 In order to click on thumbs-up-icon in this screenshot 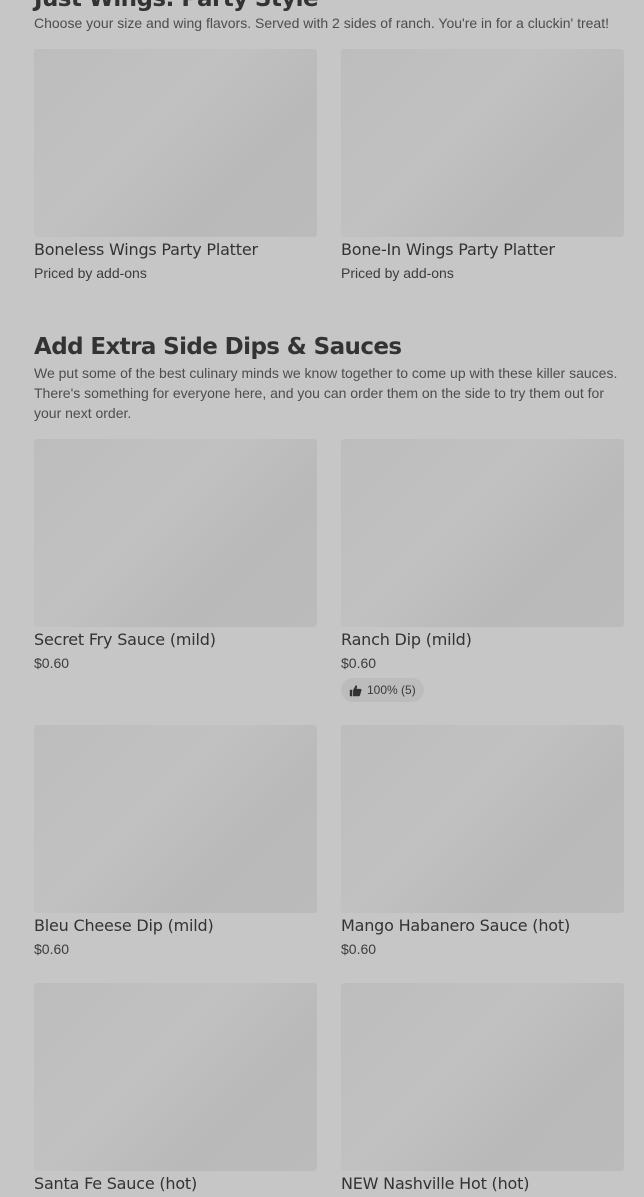, I will do `click(355, 690)`.